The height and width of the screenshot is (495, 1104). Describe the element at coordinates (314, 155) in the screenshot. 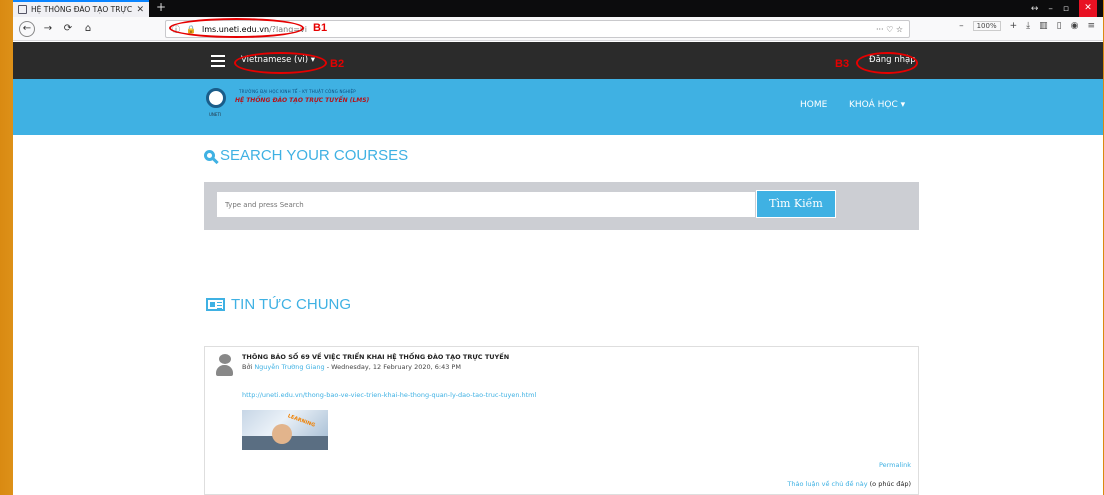

I see `search-heading: SEARCH YOUR COURSES` at that location.